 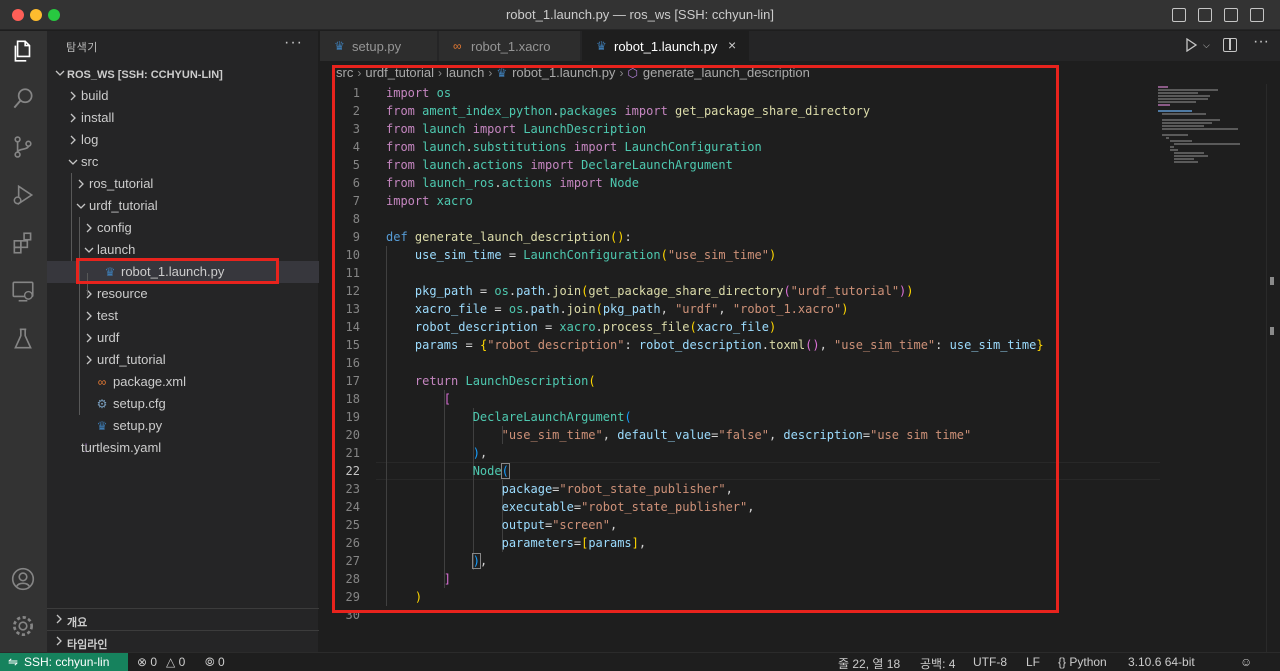 I want to click on ports-indicator: ⦾ 0, so click(x=215, y=662).